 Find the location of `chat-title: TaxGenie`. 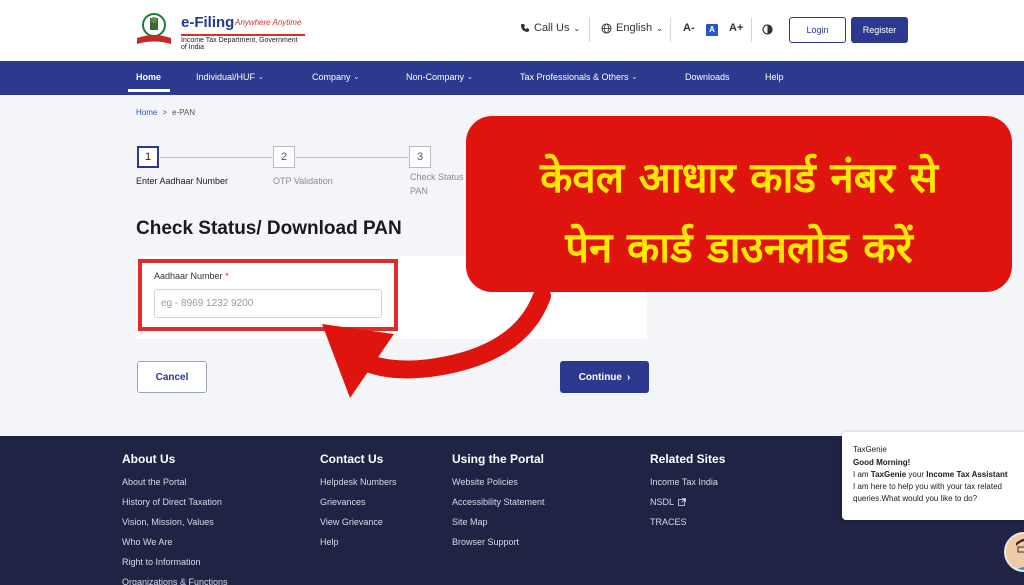

chat-title: TaxGenie is located at coordinates (870, 449).